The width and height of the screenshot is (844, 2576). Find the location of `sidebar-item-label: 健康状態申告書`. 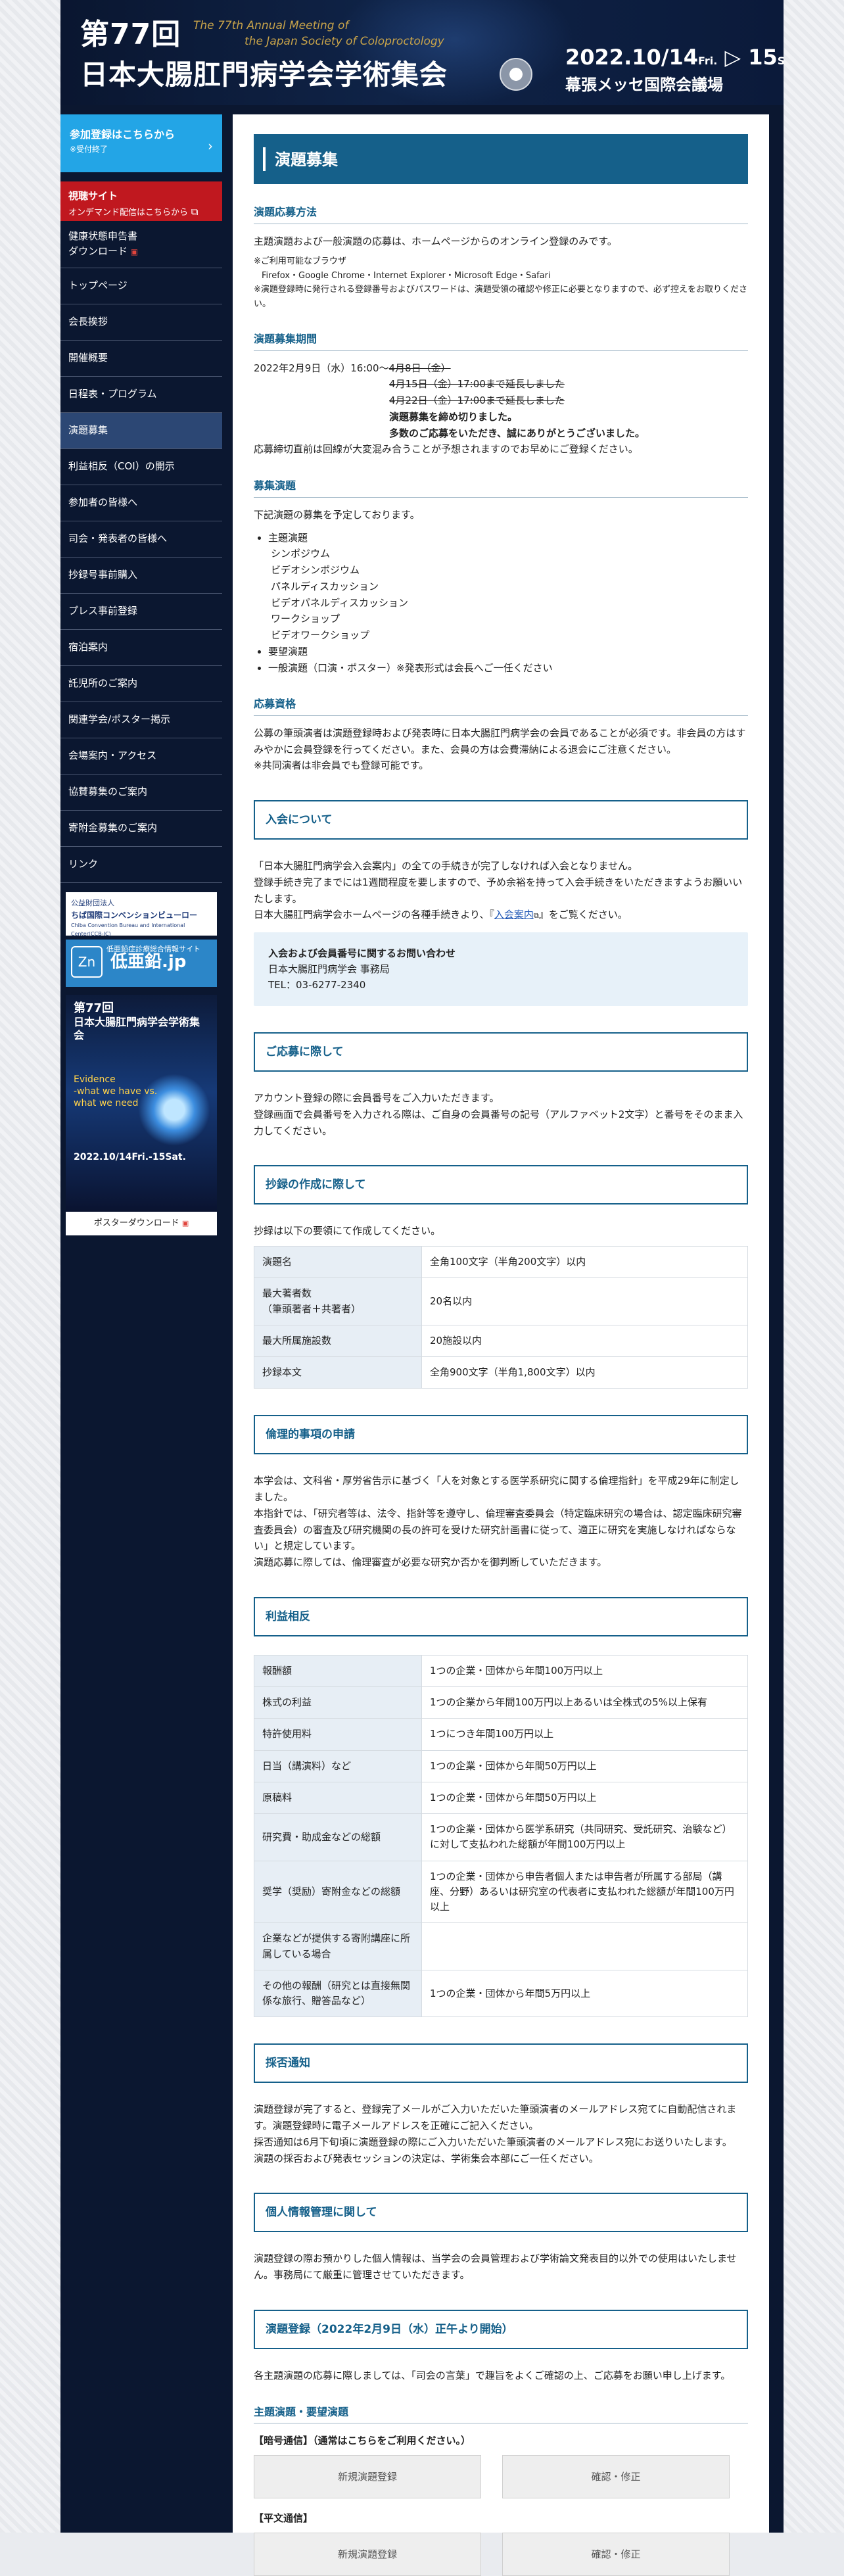

sidebar-item-label: 健康状態申告書 is located at coordinates (103, 236).